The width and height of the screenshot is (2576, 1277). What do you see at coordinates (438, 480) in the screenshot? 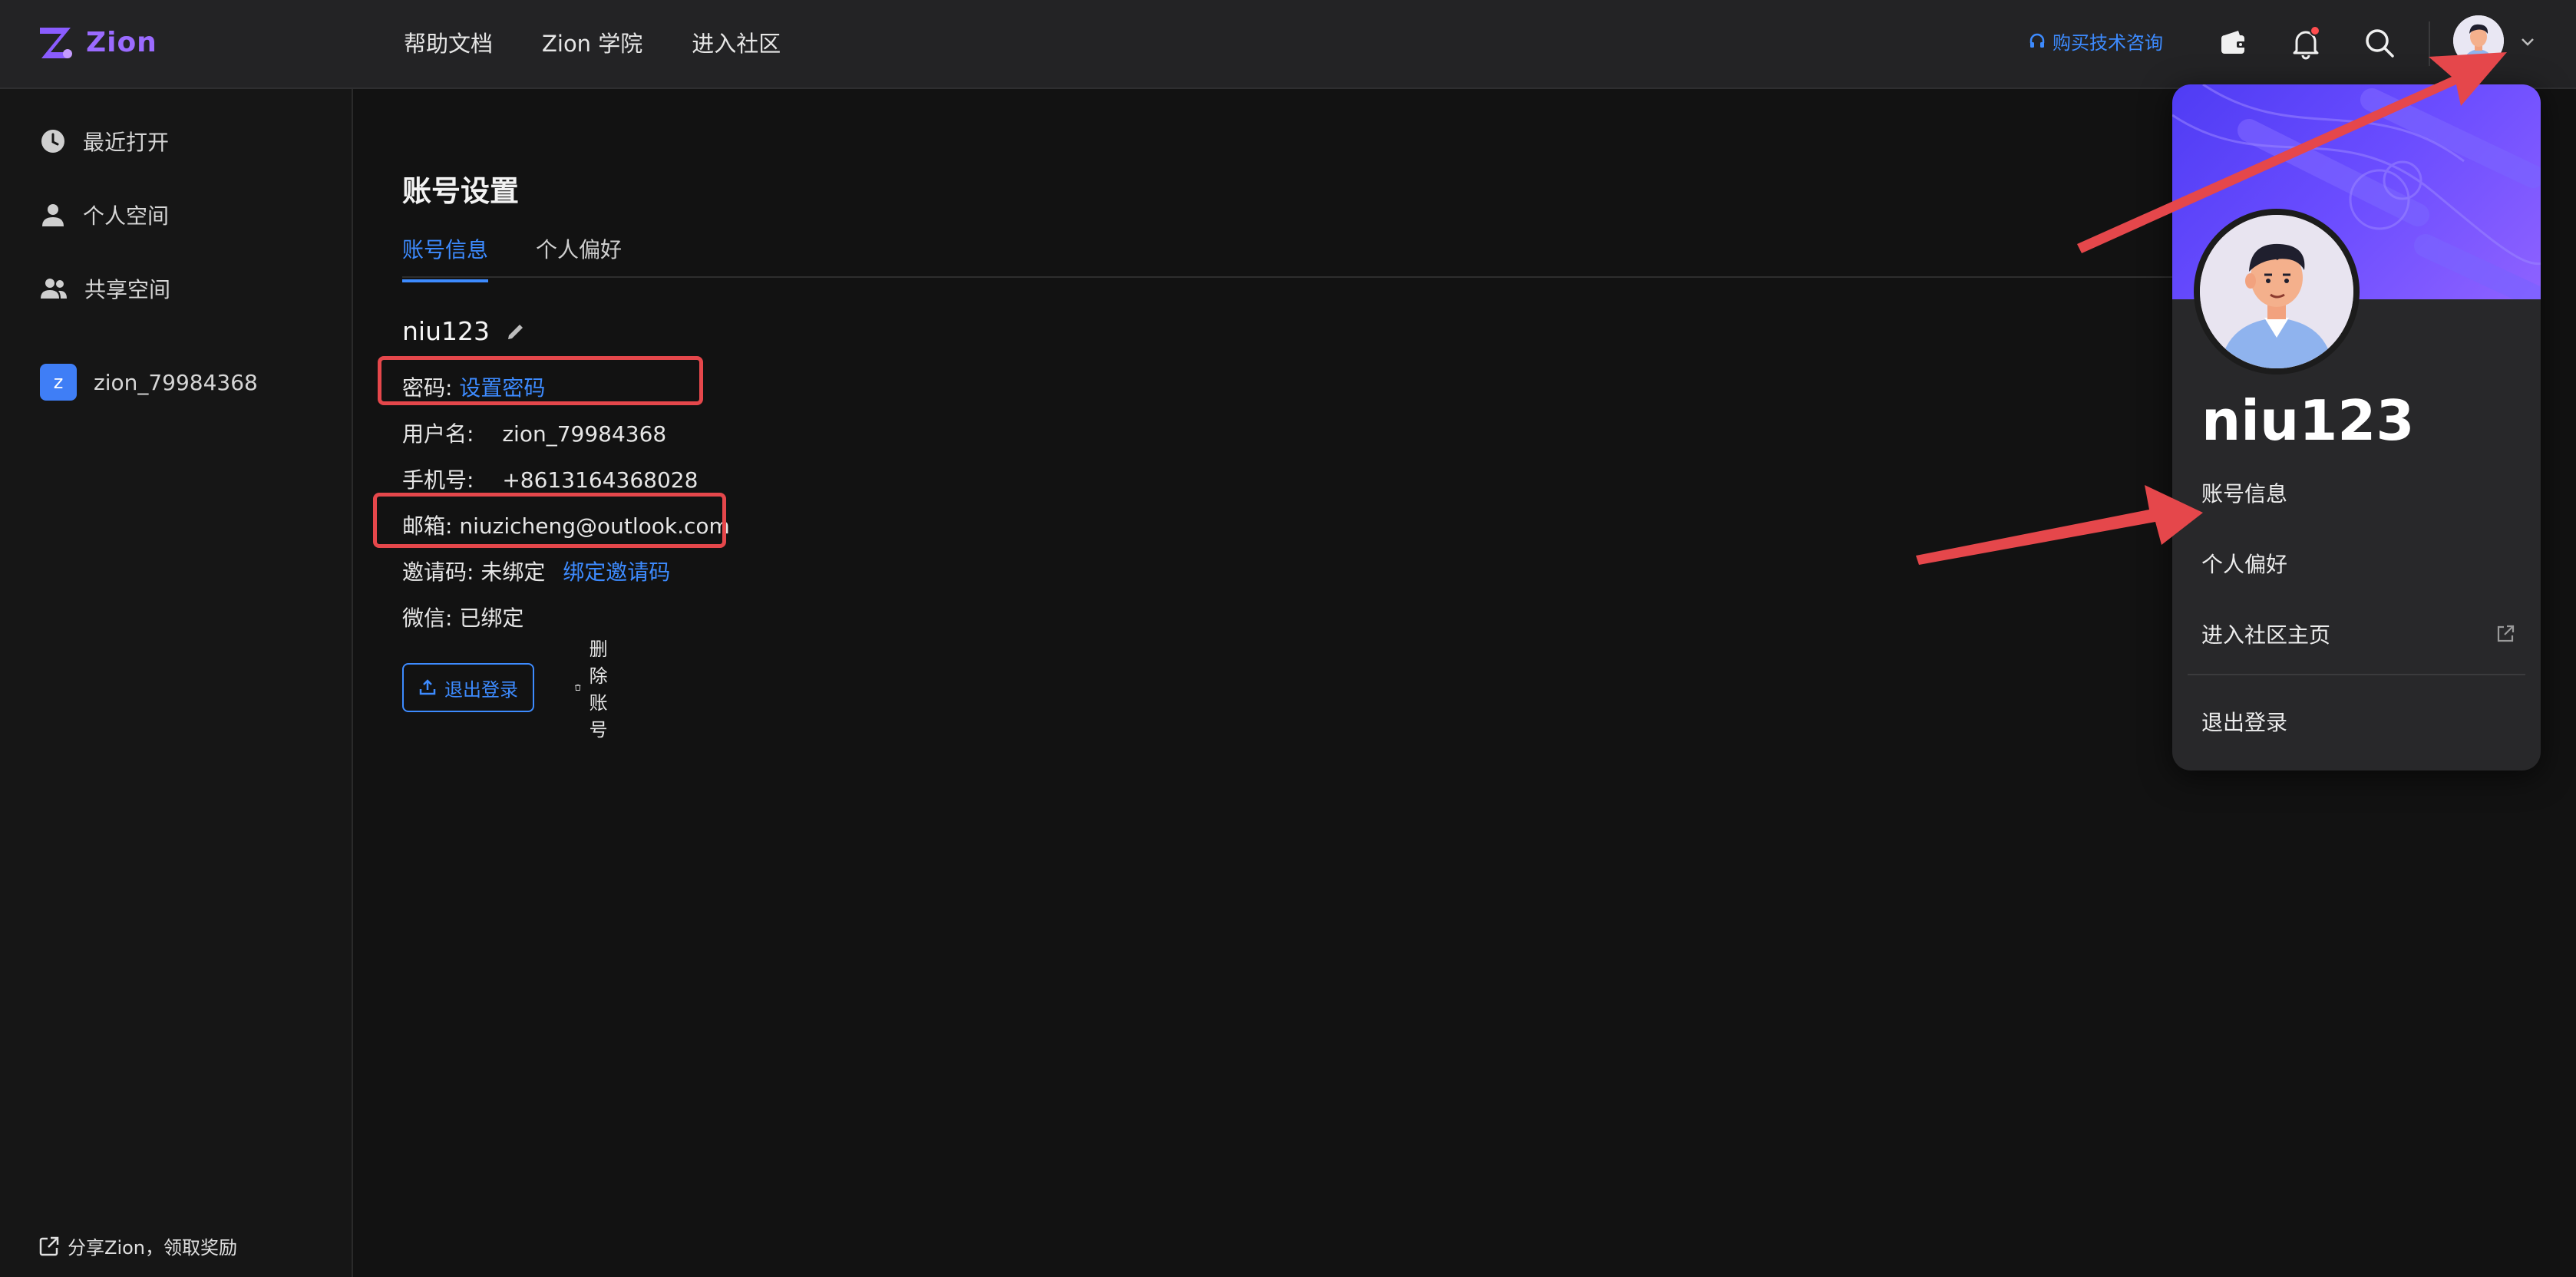
I see `phone-label: 手机号:` at bounding box center [438, 480].